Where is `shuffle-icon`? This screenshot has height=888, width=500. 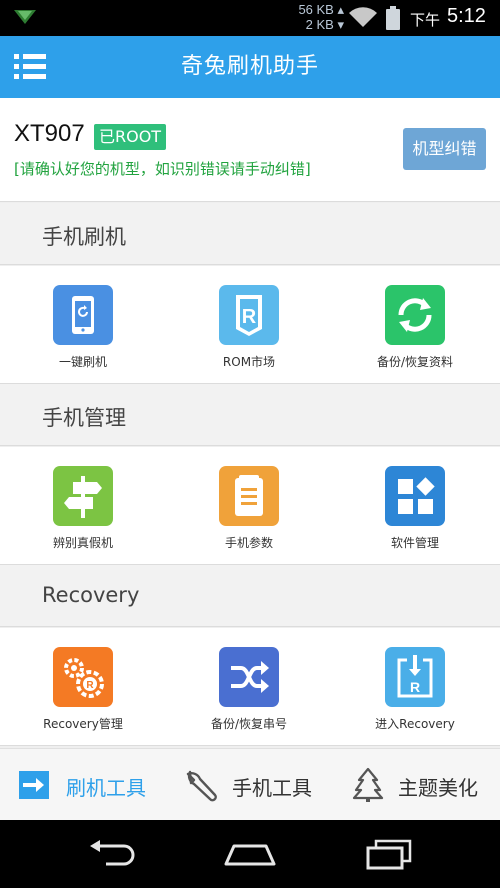 shuffle-icon is located at coordinates (249, 677).